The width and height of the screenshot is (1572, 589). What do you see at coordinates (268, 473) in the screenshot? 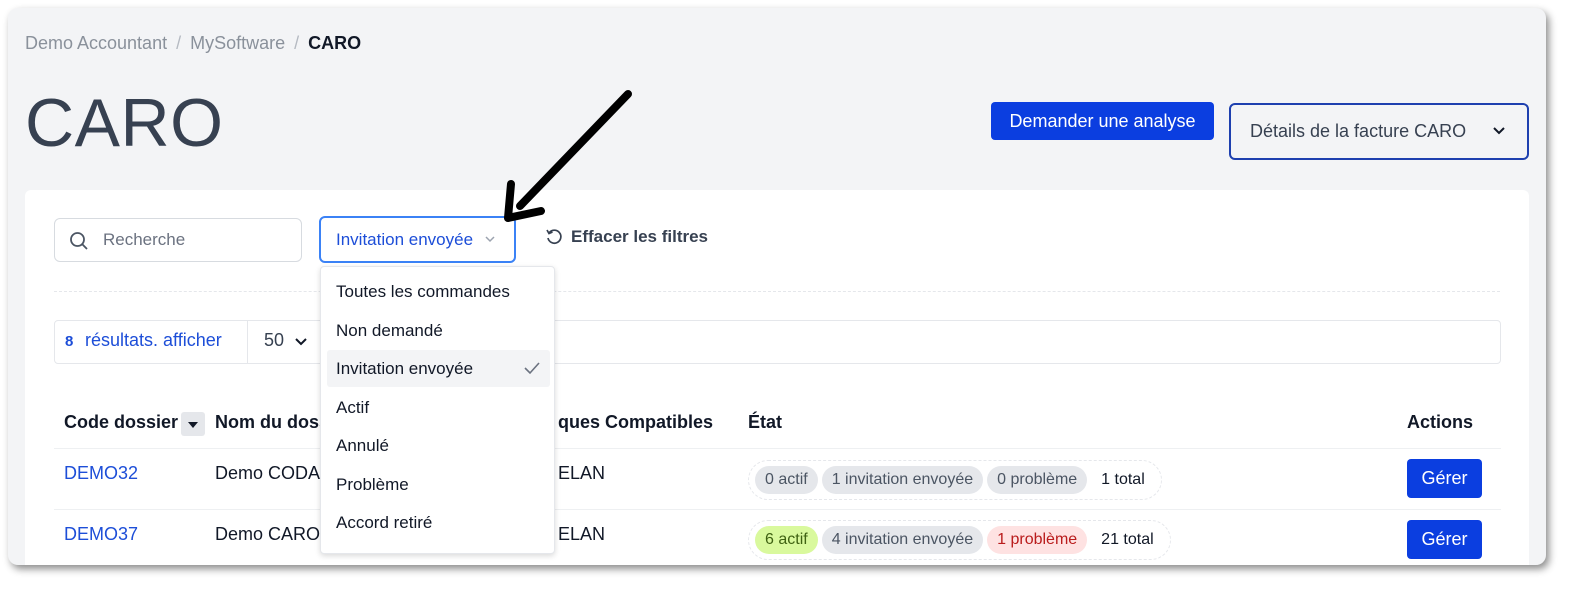
I see `row-name: Demo CODA` at bounding box center [268, 473].